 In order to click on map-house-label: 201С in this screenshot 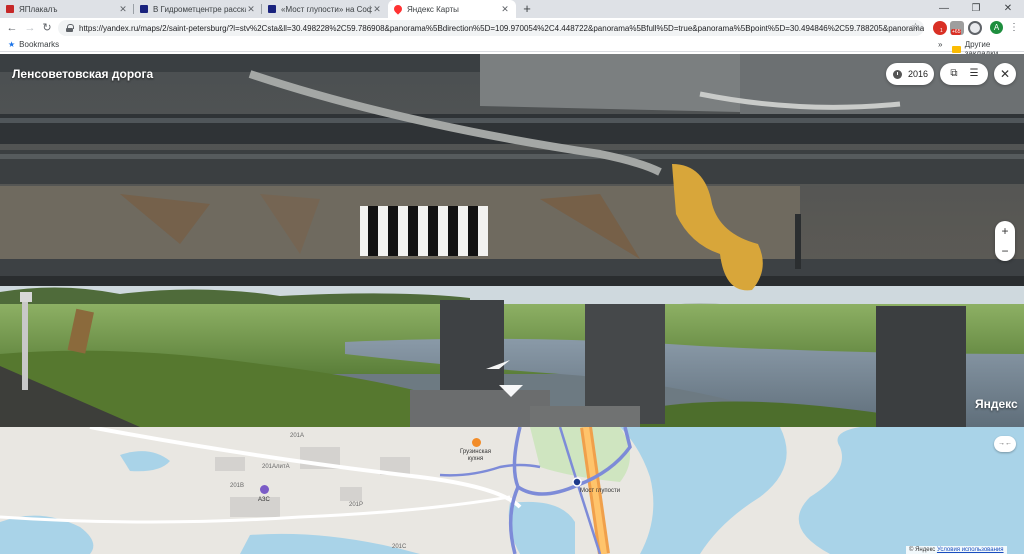, I will do `click(399, 547)`.